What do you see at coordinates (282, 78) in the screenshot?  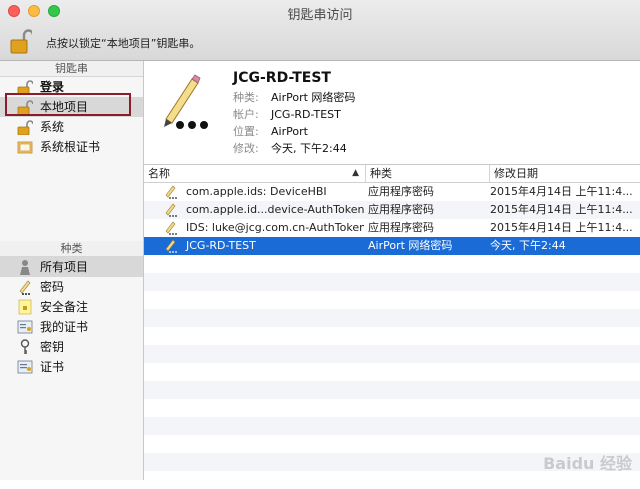 I see `item-title: JCG-RD-TEST` at bounding box center [282, 78].